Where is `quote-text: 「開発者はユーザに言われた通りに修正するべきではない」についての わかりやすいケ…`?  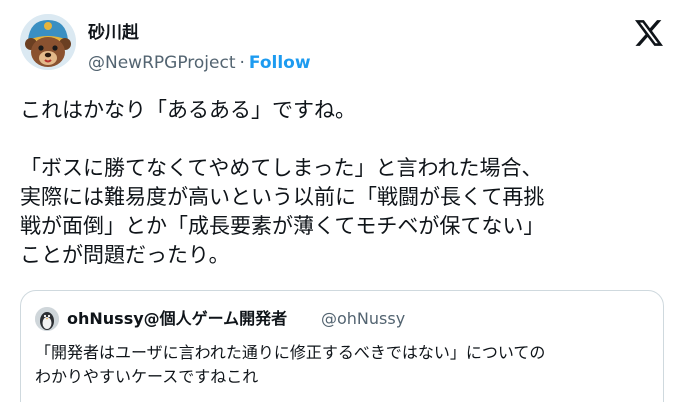 quote-text: 「開発者はユーザに言われた通りに修正するべきではない」についての わかりやすいケ… is located at coordinates (290, 364).